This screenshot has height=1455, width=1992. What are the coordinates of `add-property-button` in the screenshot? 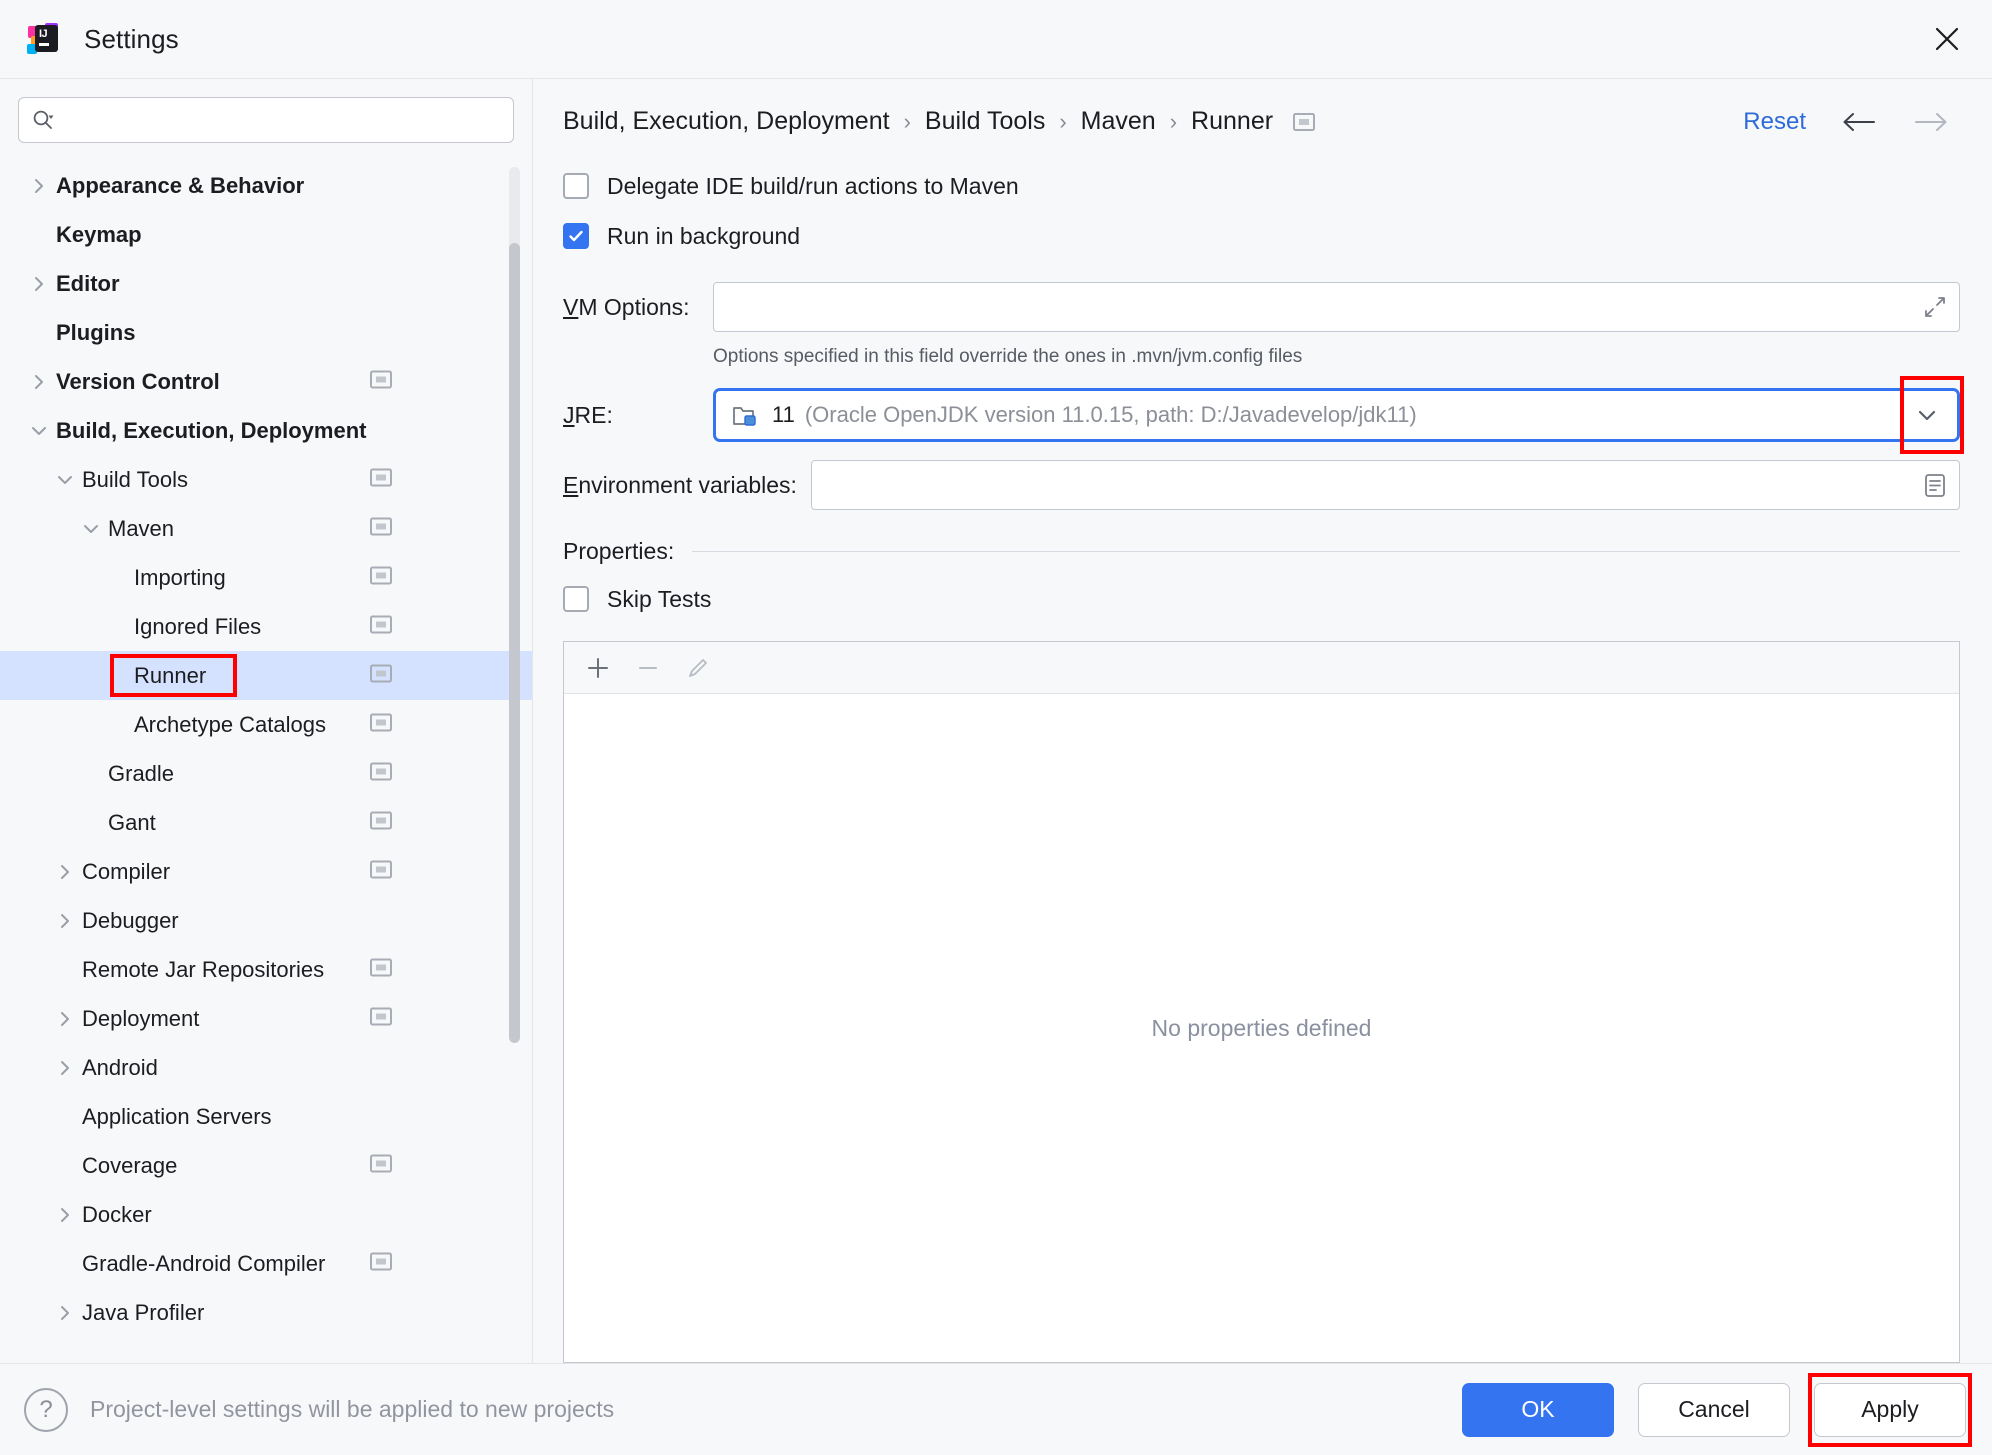 It's located at (598, 668).